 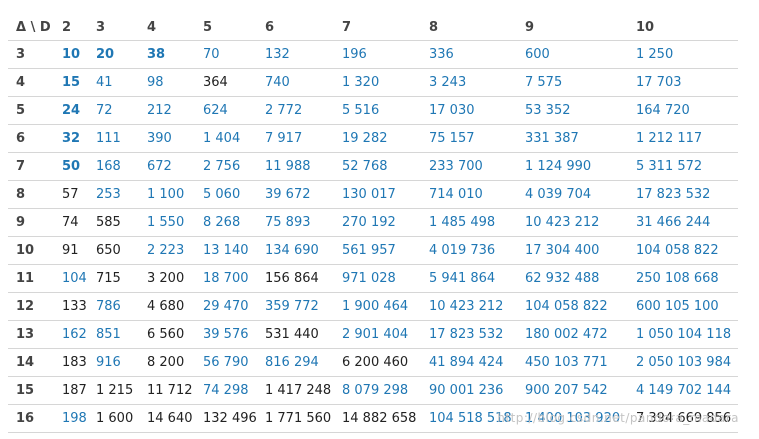 I want to click on value-link: 786, so click(x=113, y=306).